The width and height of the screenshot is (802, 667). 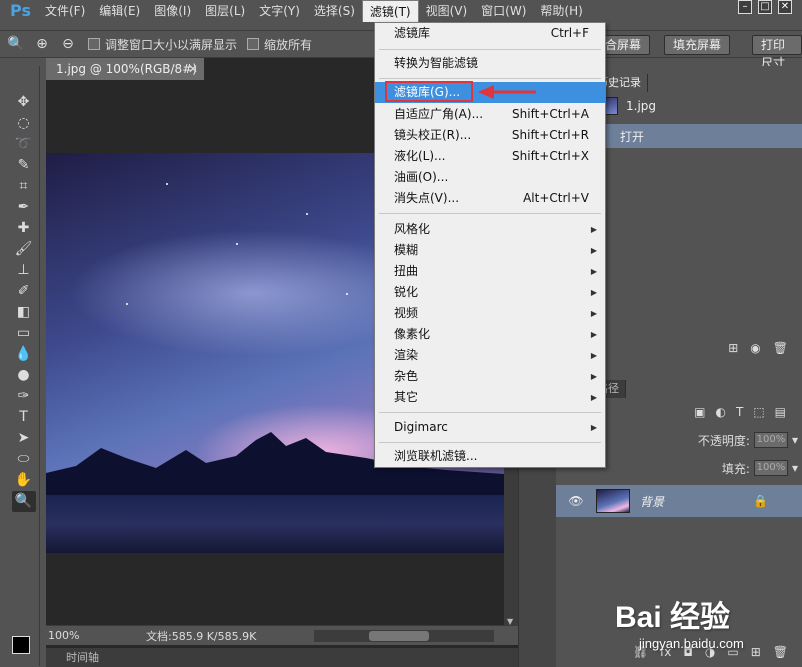 What do you see at coordinates (193, 69) in the screenshot?
I see `close-tab-icon: ✕` at bounding box center [193, 69].